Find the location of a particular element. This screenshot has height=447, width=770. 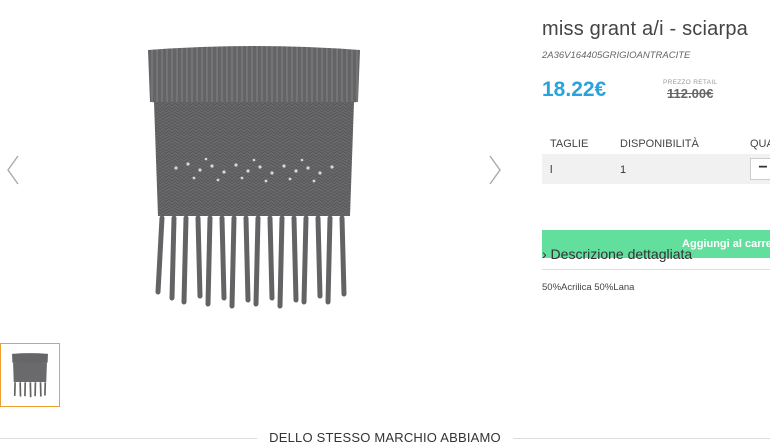

chevron-left-icon is located at coordinates (13, 170).